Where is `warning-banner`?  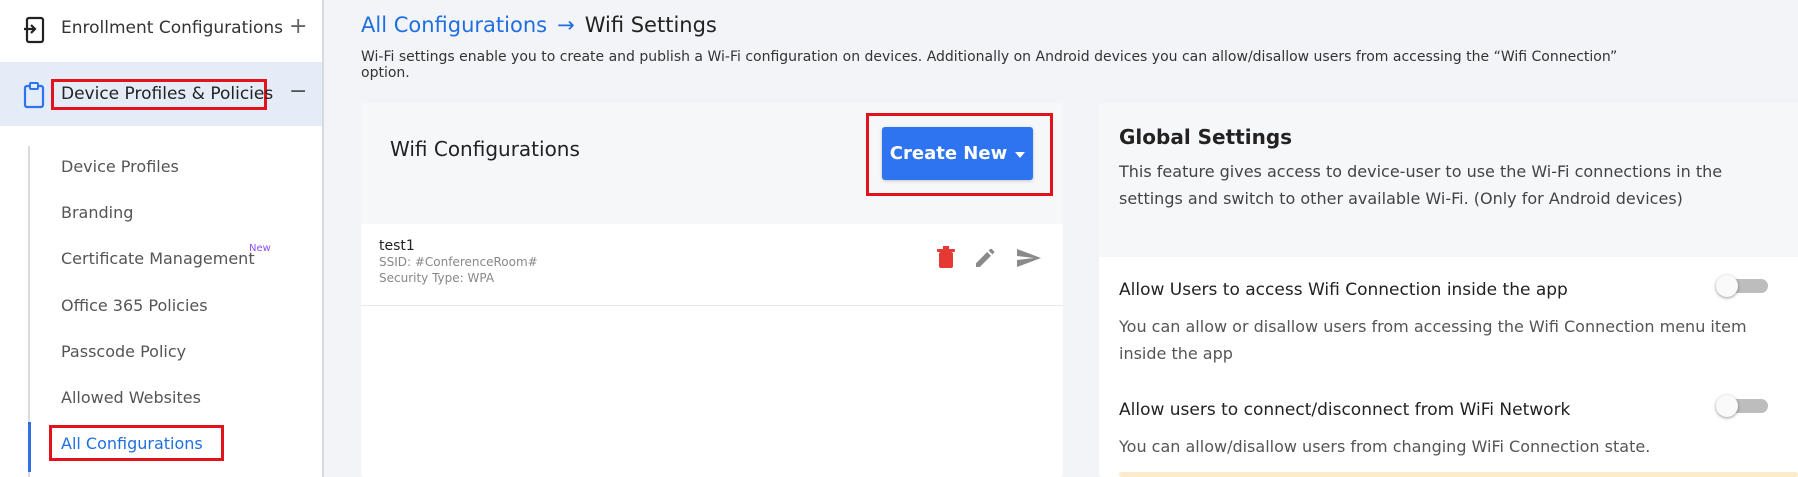
warning-banner is located at coordinates (1458, 474).